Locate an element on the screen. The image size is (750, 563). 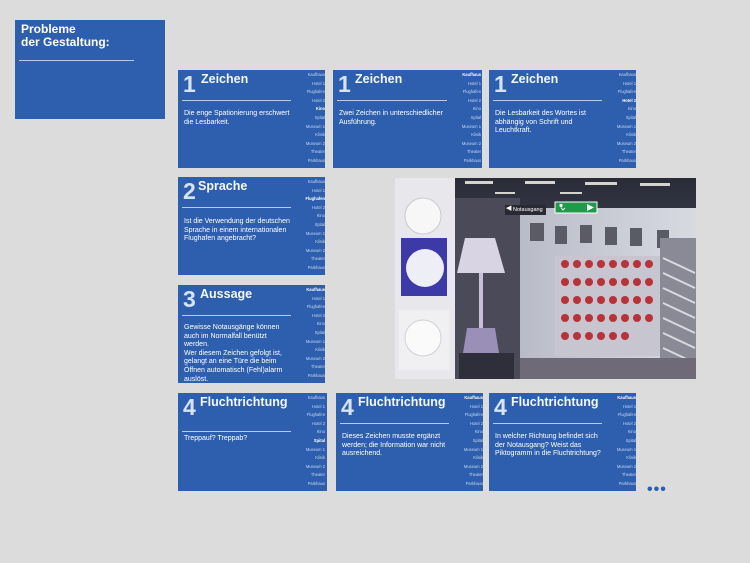
card-text-line: abhängig von Schrift und is located at coordinates (534, 122).